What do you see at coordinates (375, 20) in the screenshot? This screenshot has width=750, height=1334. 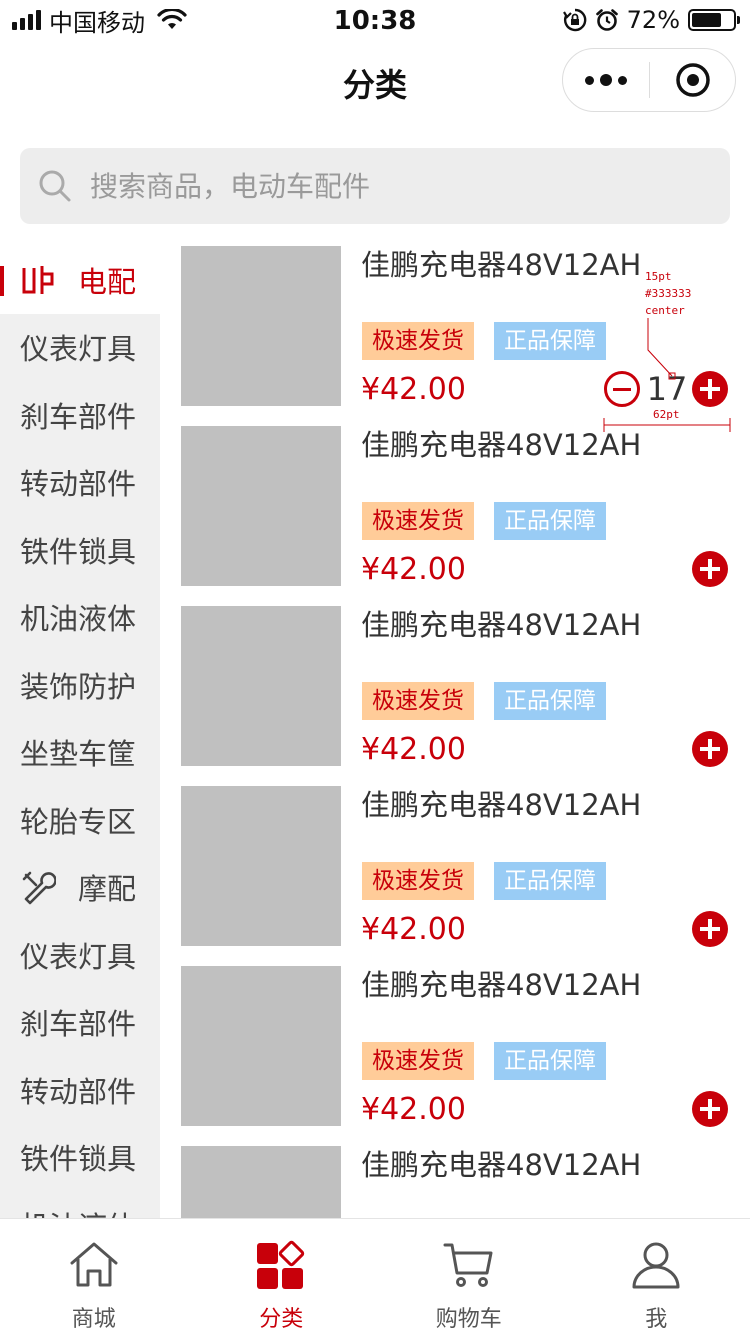 I see `status-bar: 中国移动 10:38 72%` at bounding box center [375, 20].